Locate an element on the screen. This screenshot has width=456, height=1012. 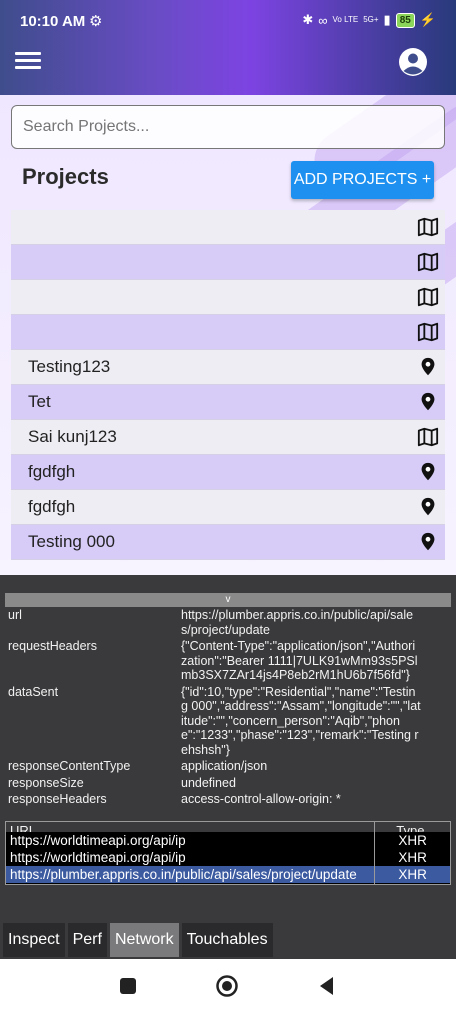
project-row: Sai kunj123 is located at coordinates (228, 437).